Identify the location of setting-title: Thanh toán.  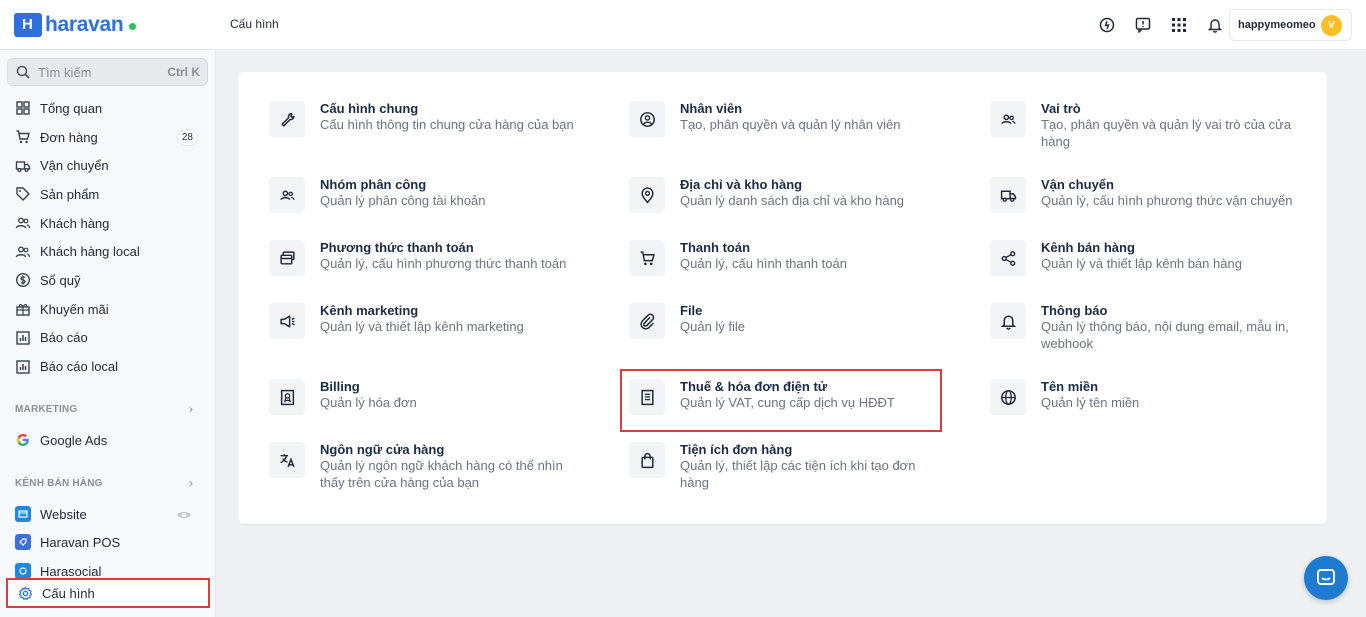
(715, 247).